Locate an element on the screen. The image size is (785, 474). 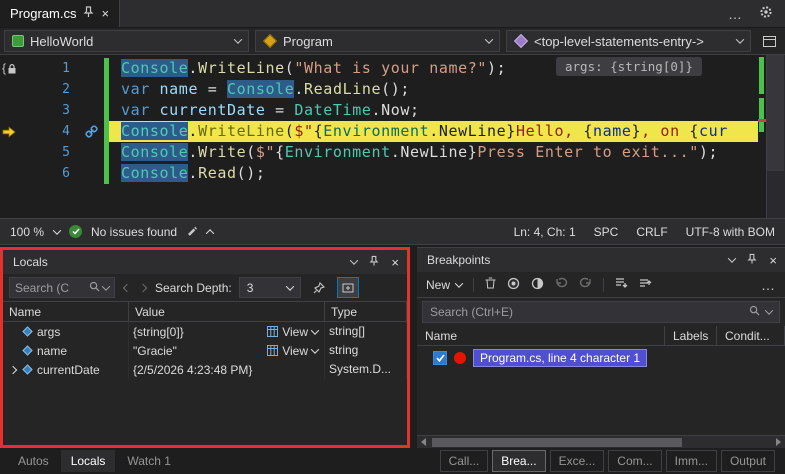
code-line-3: 3 var currentDate = DateTime.Now; is located at coordinates (379, 110).